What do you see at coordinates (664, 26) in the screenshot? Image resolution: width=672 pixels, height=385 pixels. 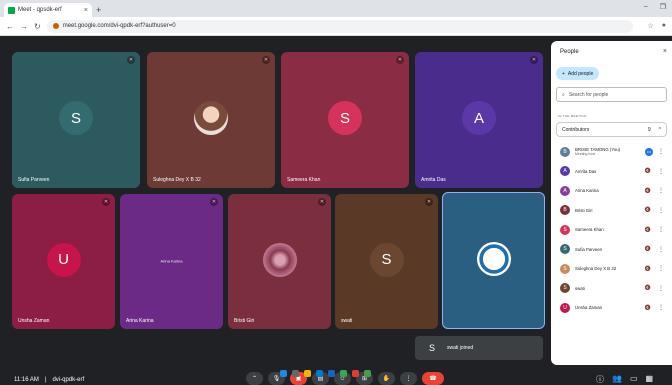 I see `profile-icon: ●` at bounding box center [664, 26].